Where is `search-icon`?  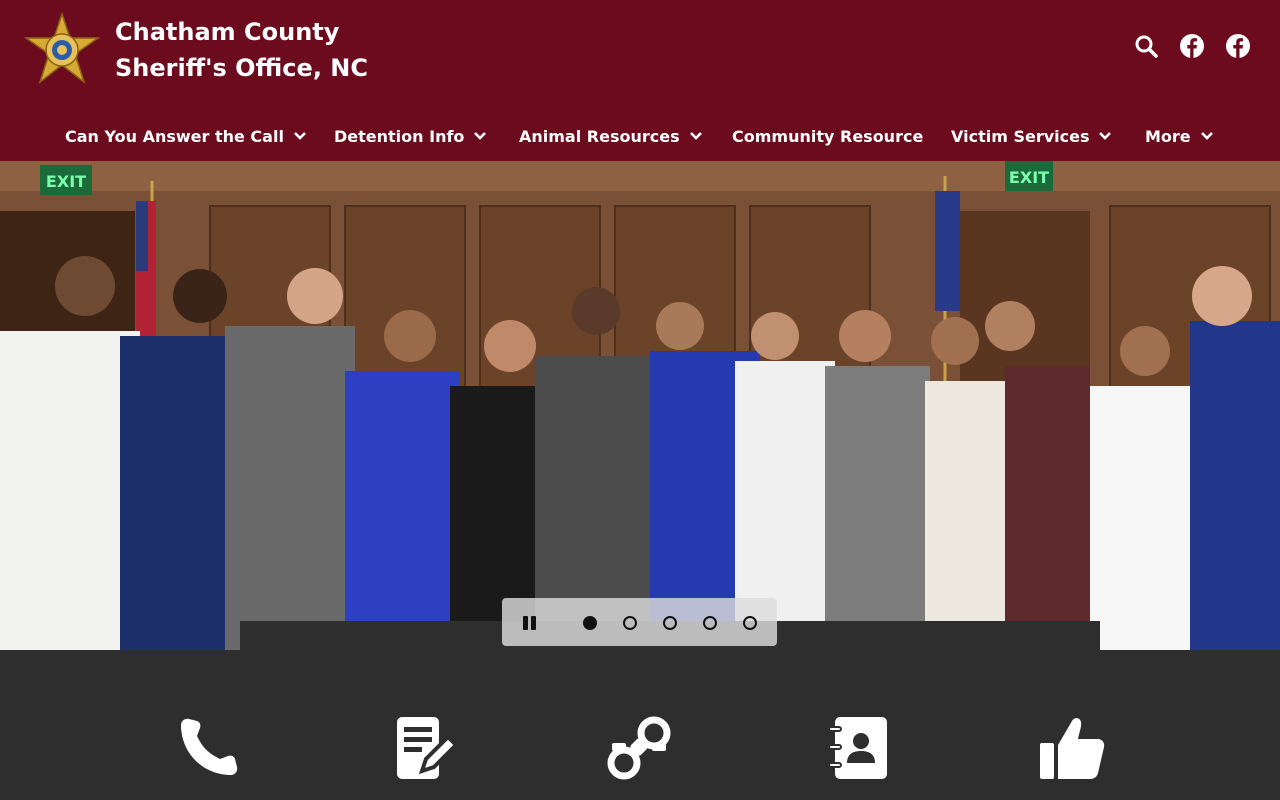 search-icon is located at coordinates (1146, 46).